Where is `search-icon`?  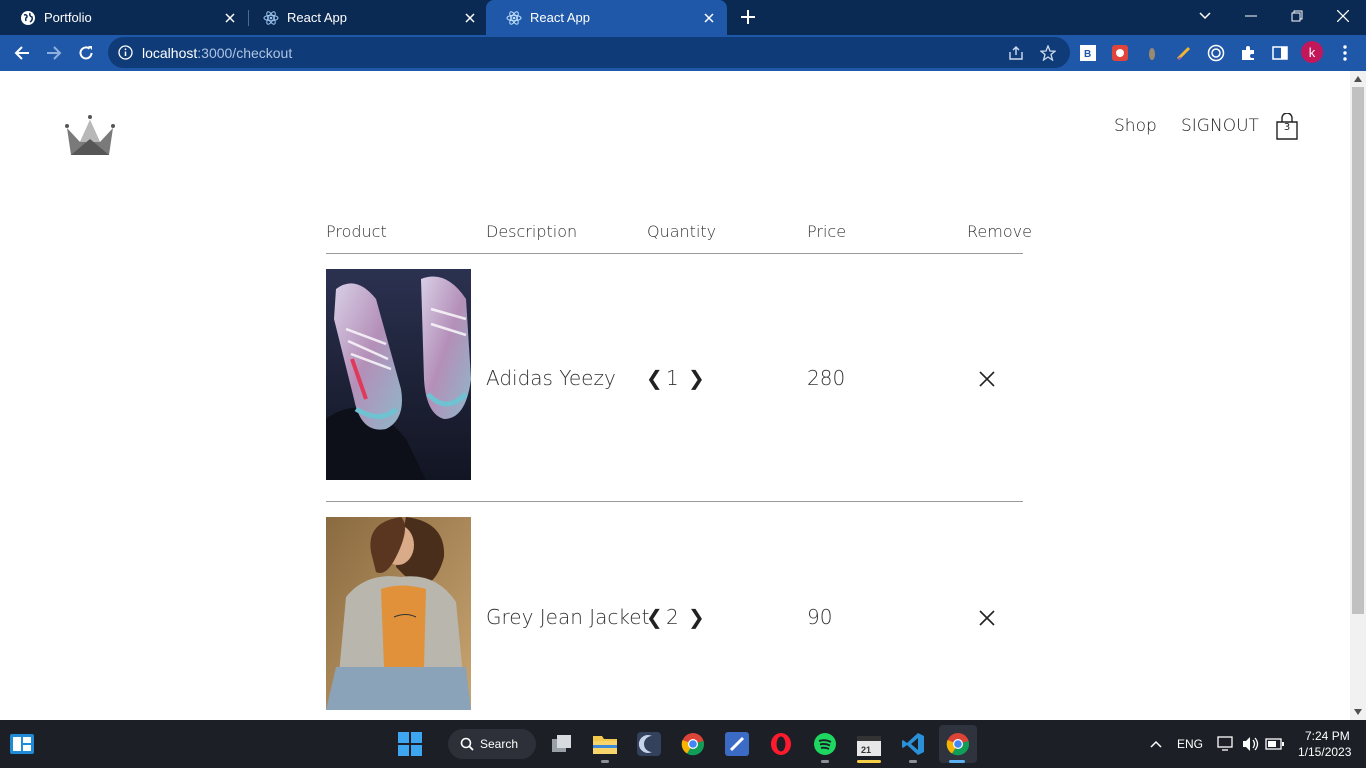 search-icon is located at coordinates (467, 744).